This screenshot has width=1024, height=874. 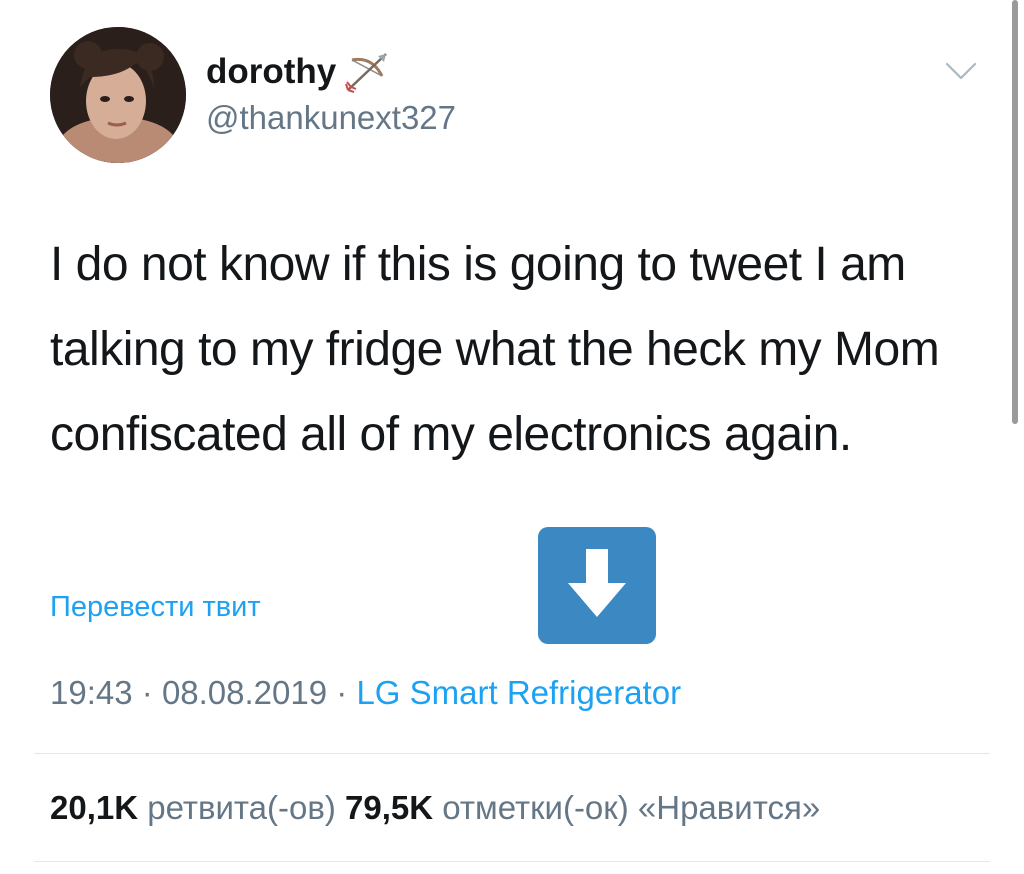 I want to click on author-name-row: dorothy, so click(x=300, y=72).